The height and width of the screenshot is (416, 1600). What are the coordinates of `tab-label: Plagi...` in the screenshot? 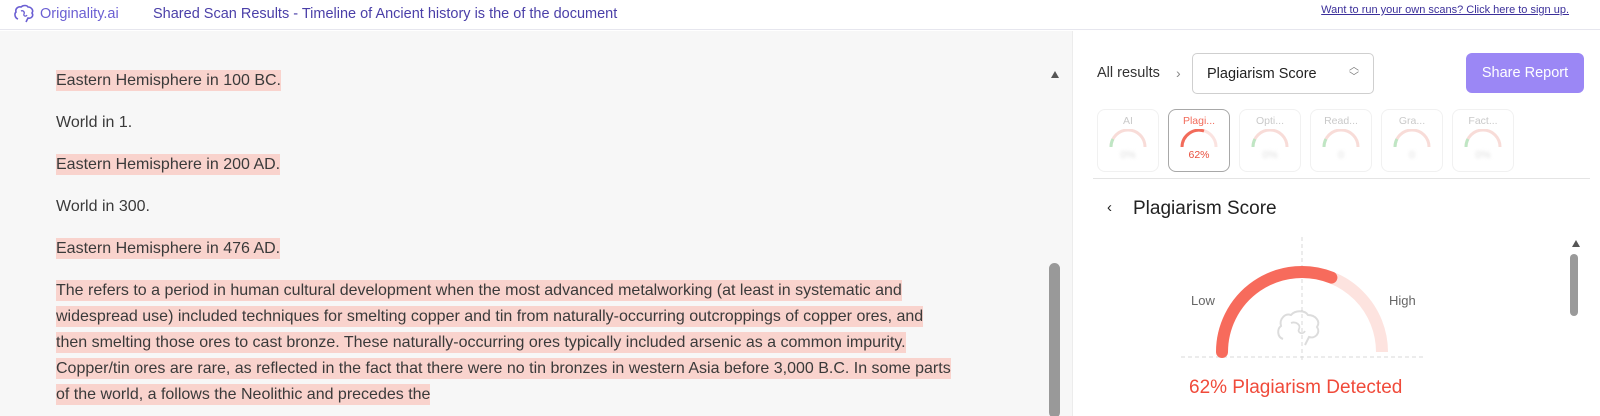 It's located at (1199, 121).